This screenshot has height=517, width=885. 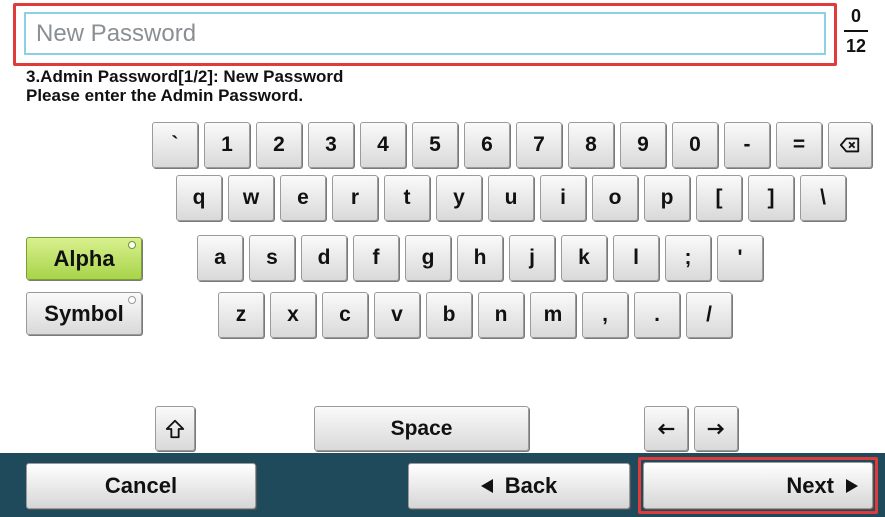 I want to click on key: u, so click(x=511, y=198).